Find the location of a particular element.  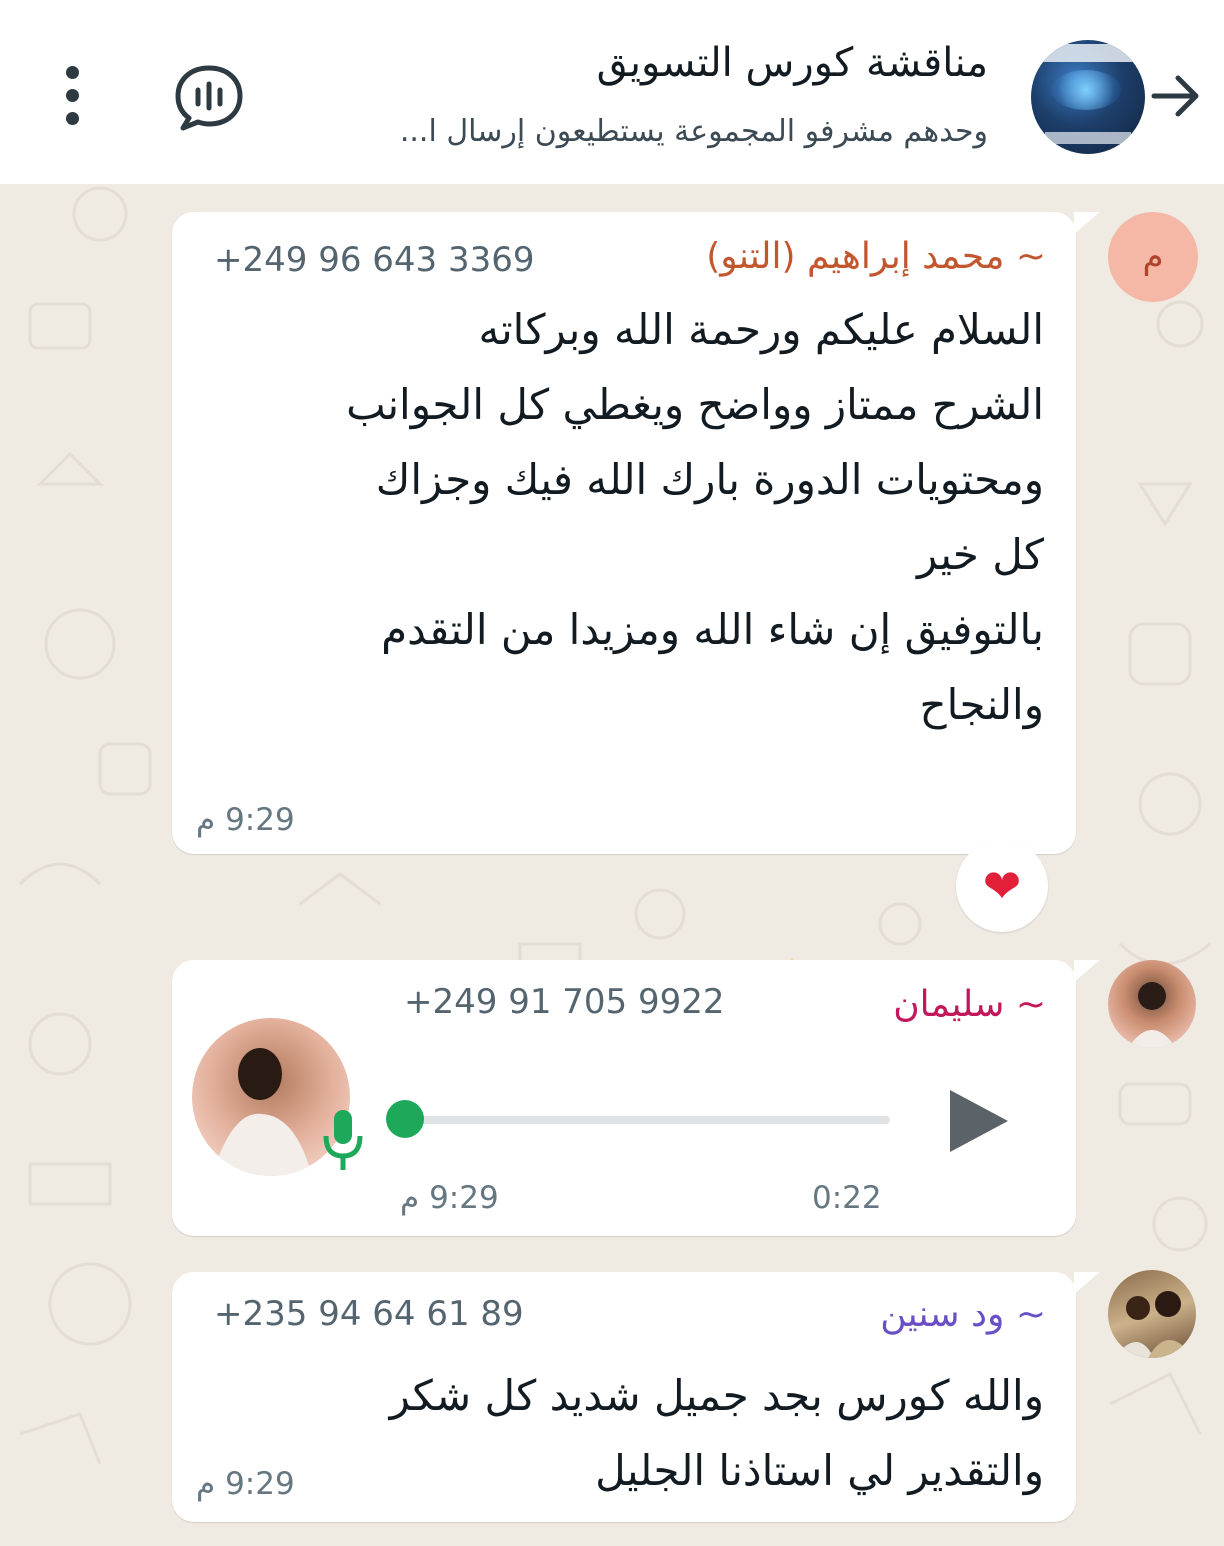

sender-phone: +249 91 705 9922 is located at coordinates (564, 1002).